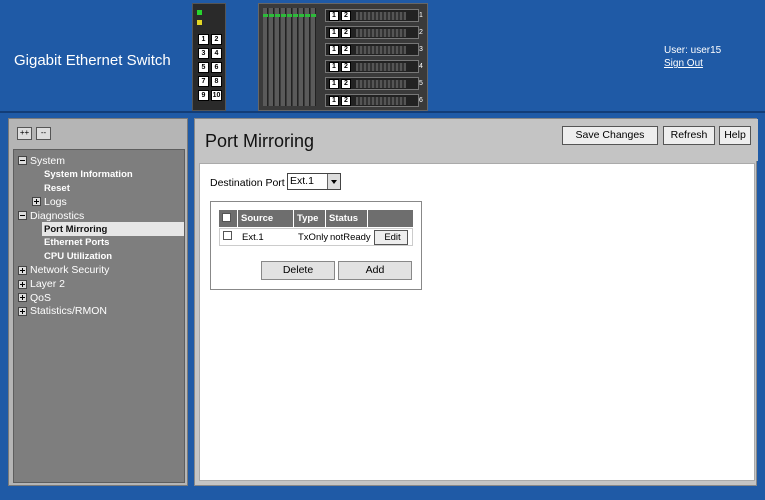 This screenshot has width=765, height=500. What do you see at coordinates (57, 188) in the screenshot?
I see `nav-item-label: Reset` at bounding box center [57, 188].